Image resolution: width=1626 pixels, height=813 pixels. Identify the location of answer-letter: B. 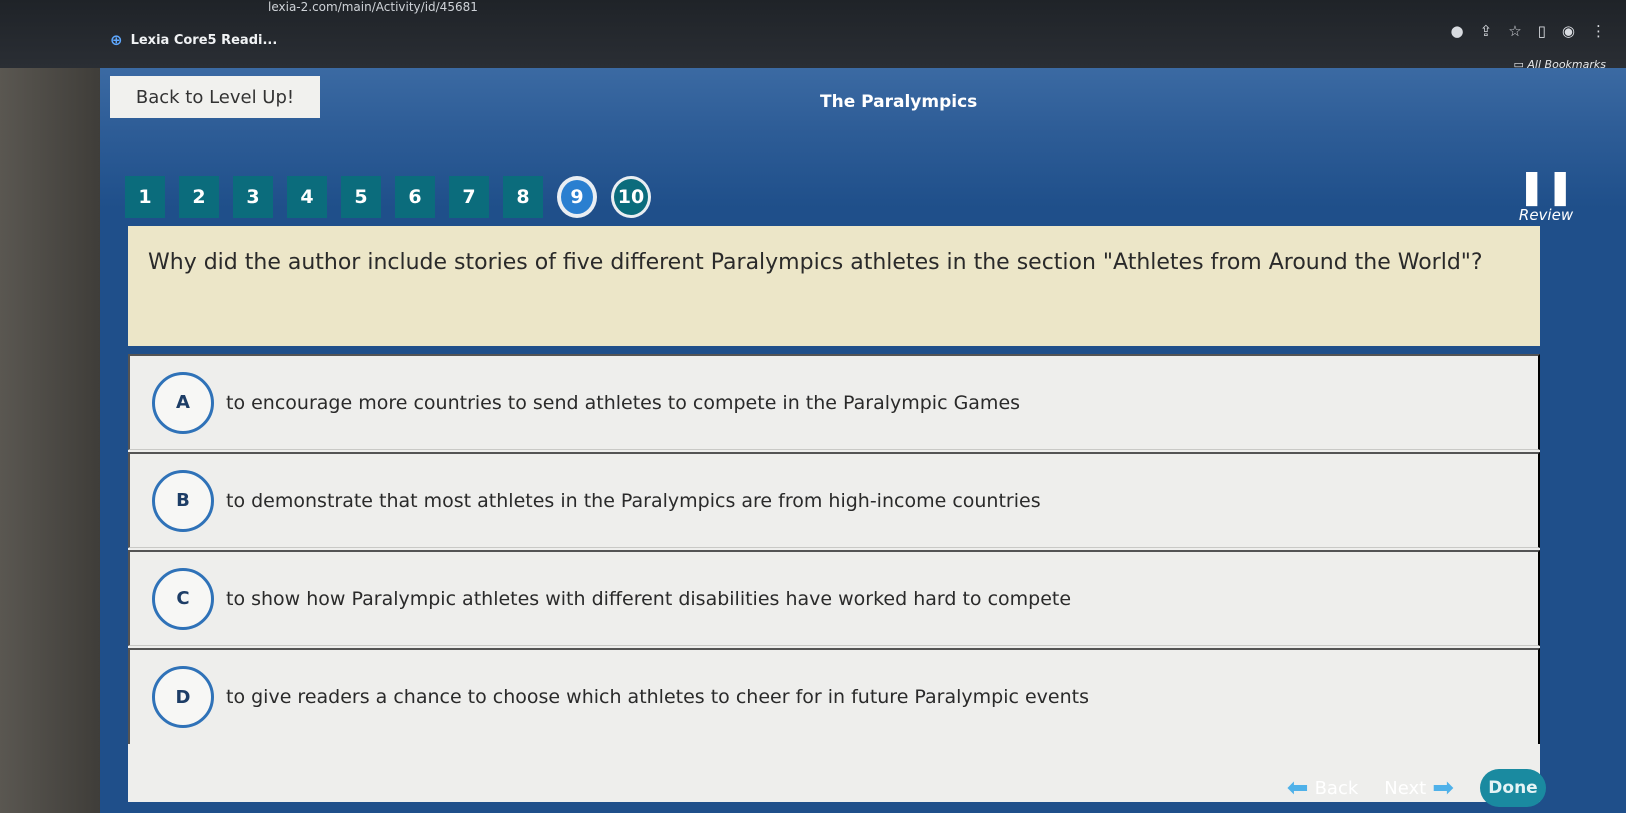
(183, 500).